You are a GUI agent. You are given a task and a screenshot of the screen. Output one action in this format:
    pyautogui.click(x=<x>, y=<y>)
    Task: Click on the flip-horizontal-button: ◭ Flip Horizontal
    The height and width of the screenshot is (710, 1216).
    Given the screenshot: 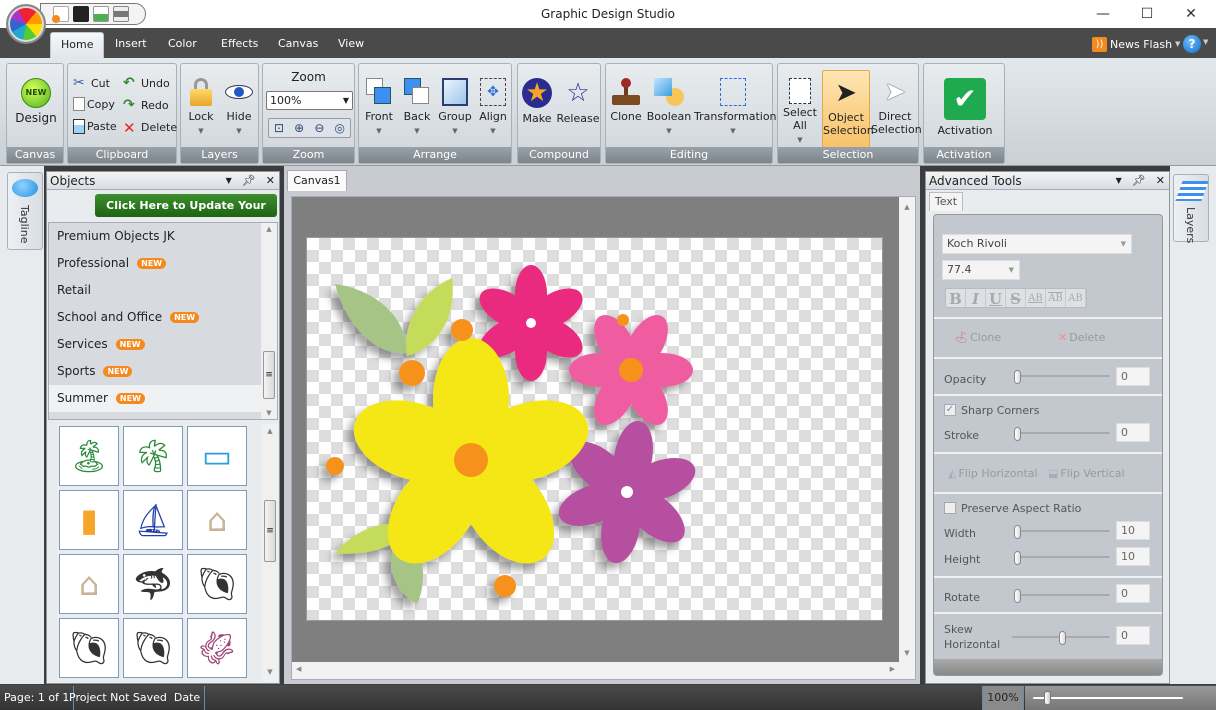 What is the action you would take?
    pyautogui.click(x=993, y=473)
    